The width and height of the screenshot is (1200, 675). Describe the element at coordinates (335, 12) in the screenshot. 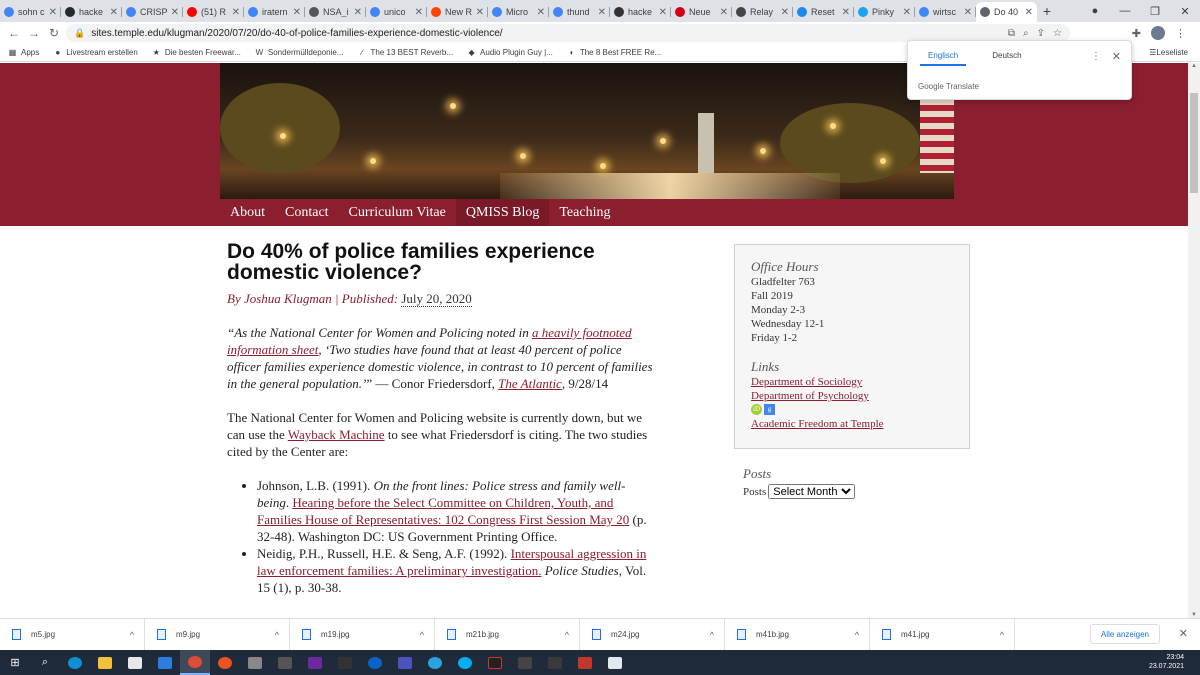

I see `browser-tab: NSA_i ✕` at that location.